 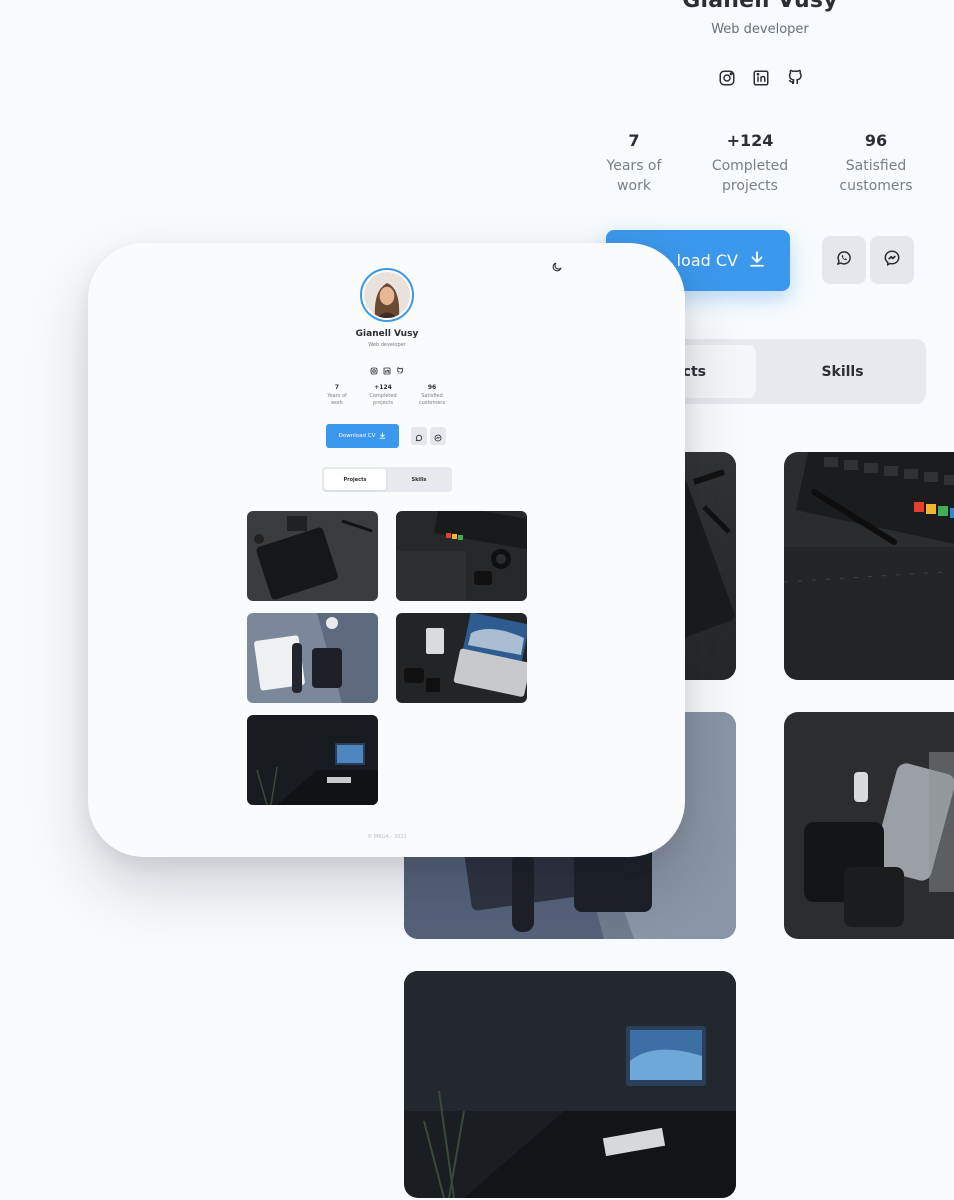 I want to click on tab-projects: Projects, so click(x=355, y=479).